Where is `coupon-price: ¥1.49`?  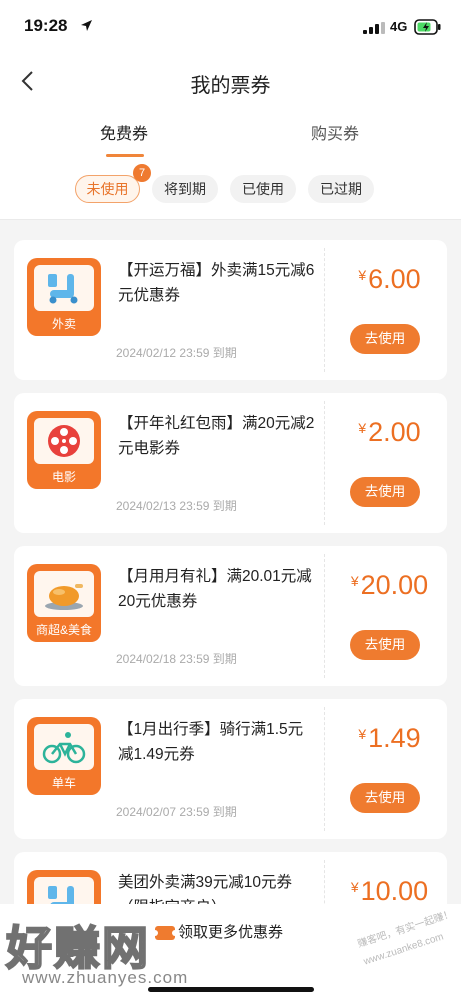
coupon-price: ¥1.49 is located at coordinates (389, 738).